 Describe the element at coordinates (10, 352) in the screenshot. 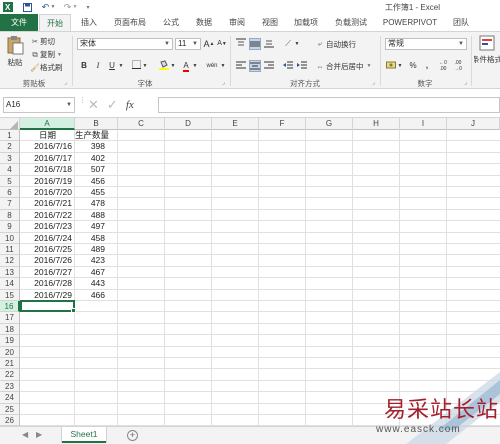

I see `row-header-20: 20` at that location.